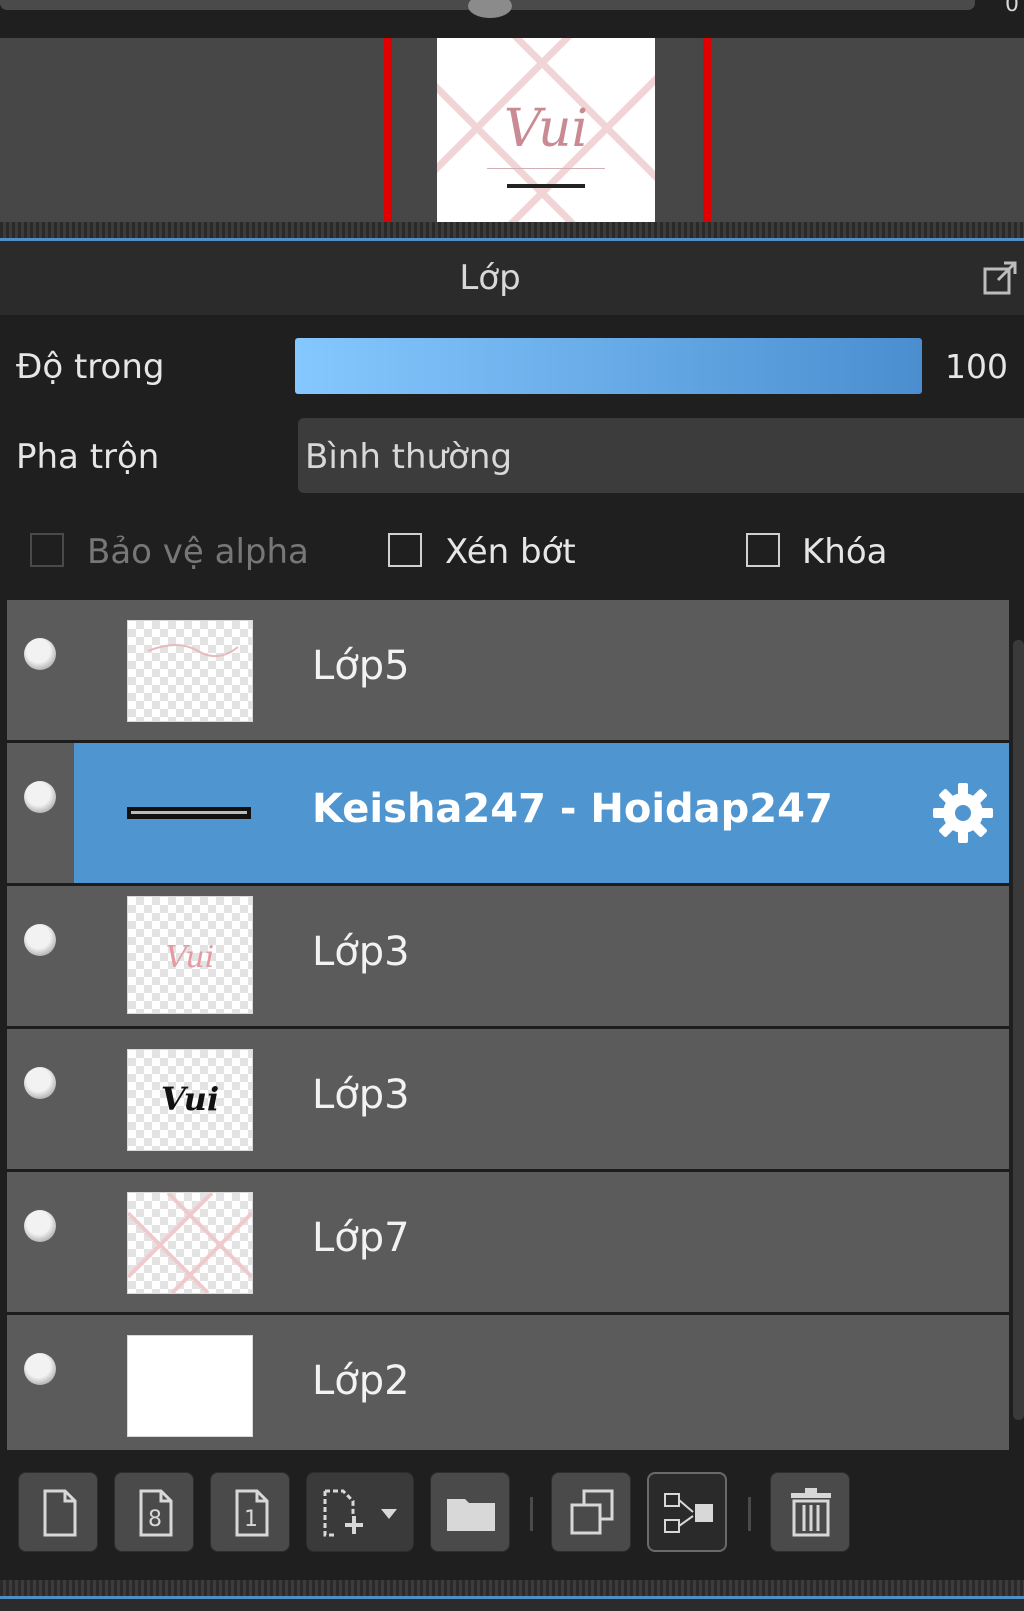 The image size is (1024, 1611). What do you see at coordinates (1018, 1030) in the screenshot?
I see `layer-list-scrollbar` at bounding box center [1018, 1030].